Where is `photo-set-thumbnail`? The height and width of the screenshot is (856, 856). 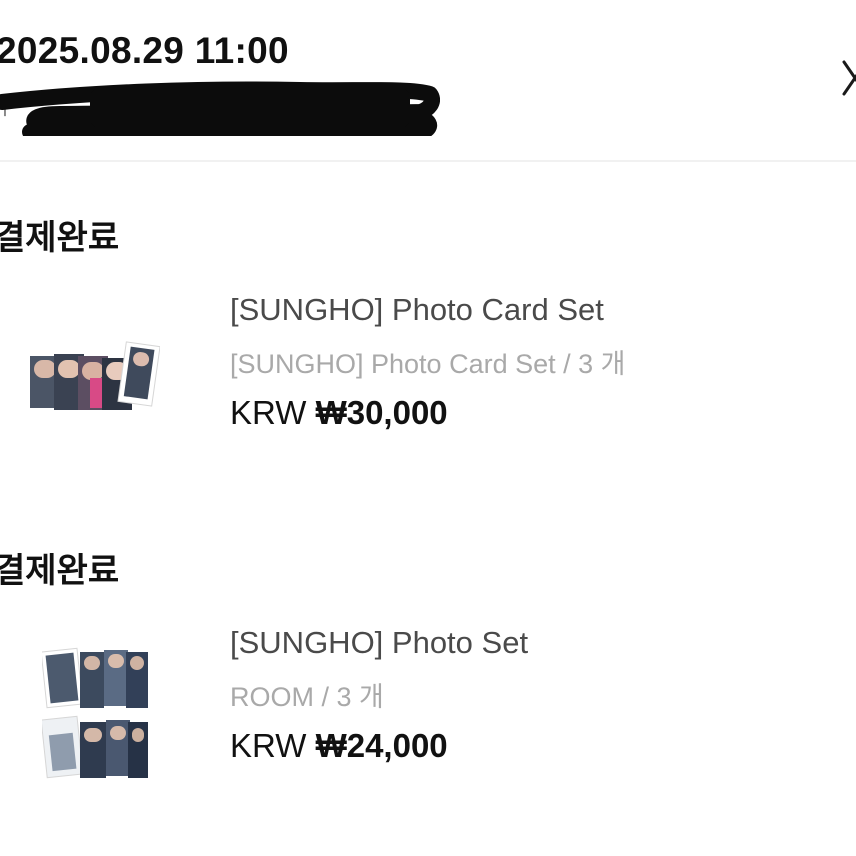 photo-set-thumbnail is located at coordinates (96, 713).